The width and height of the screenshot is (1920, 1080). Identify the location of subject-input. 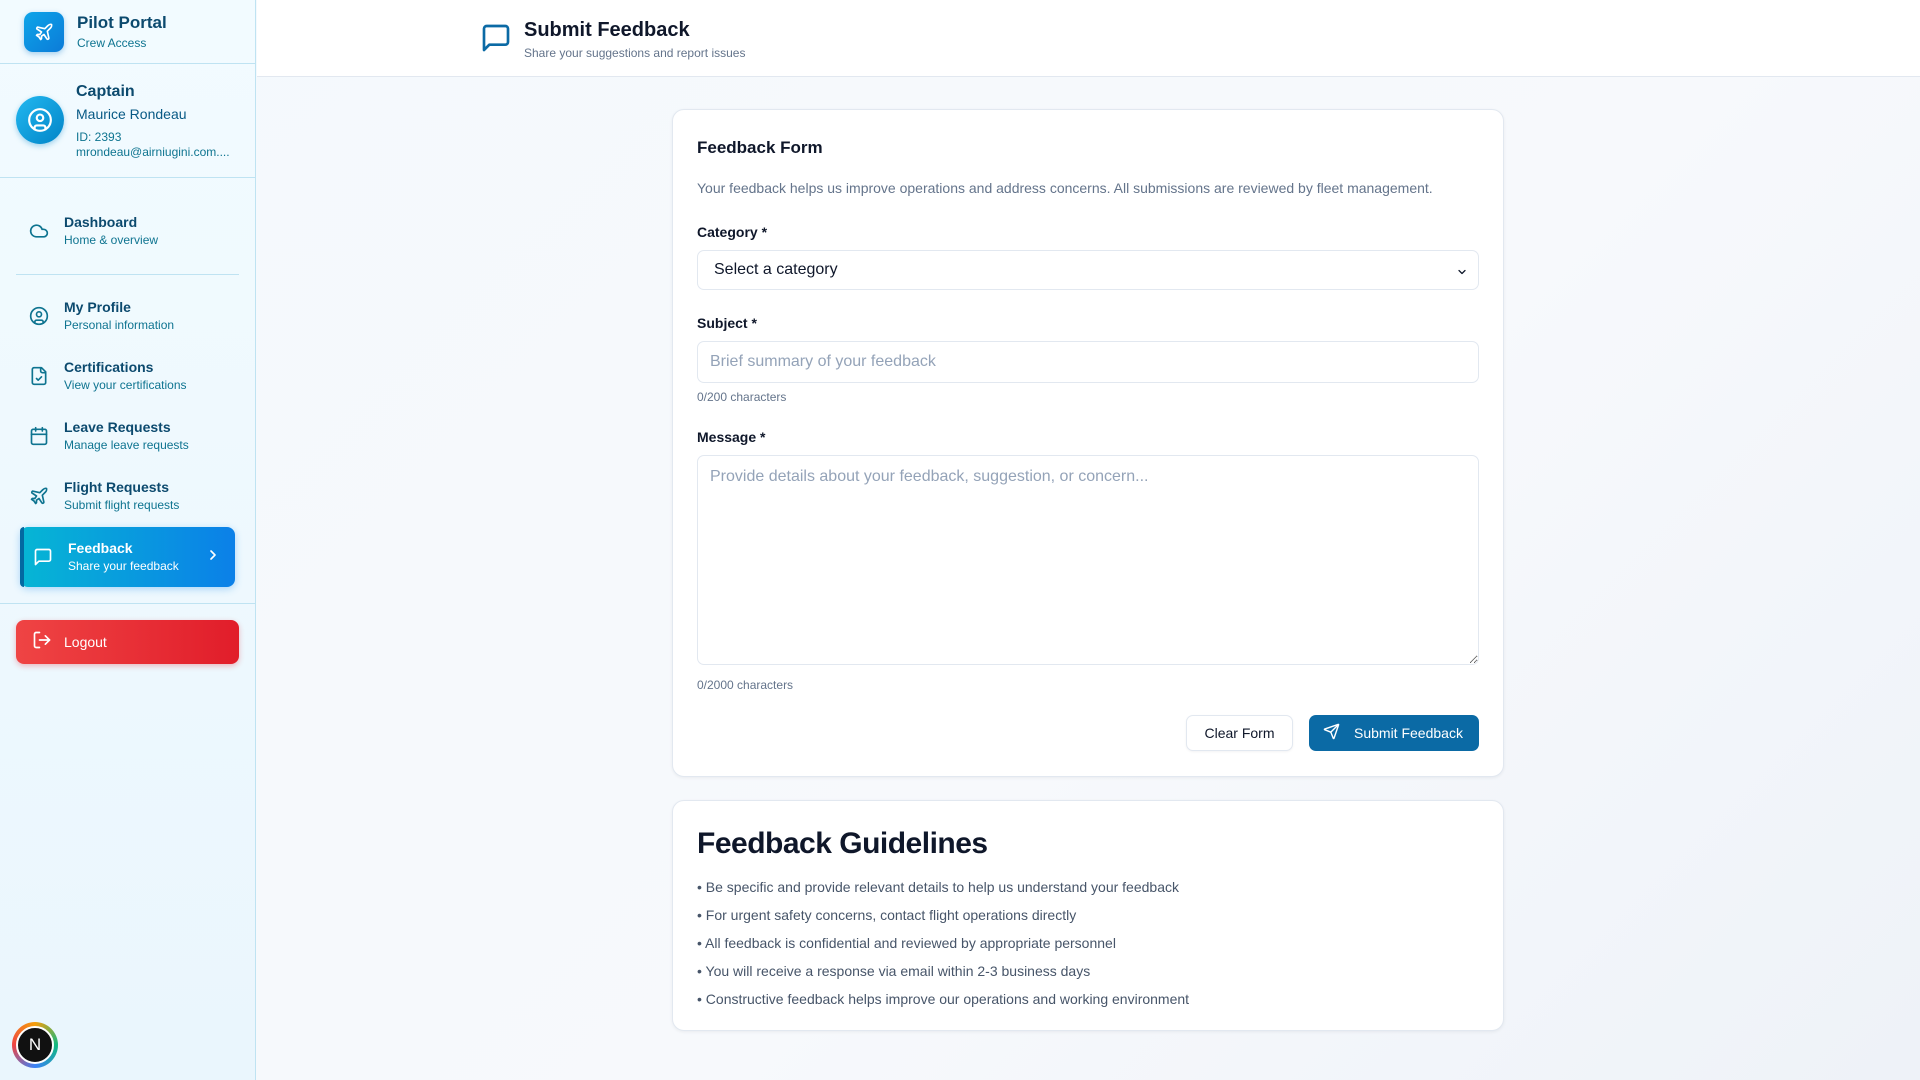
(1088, 362).